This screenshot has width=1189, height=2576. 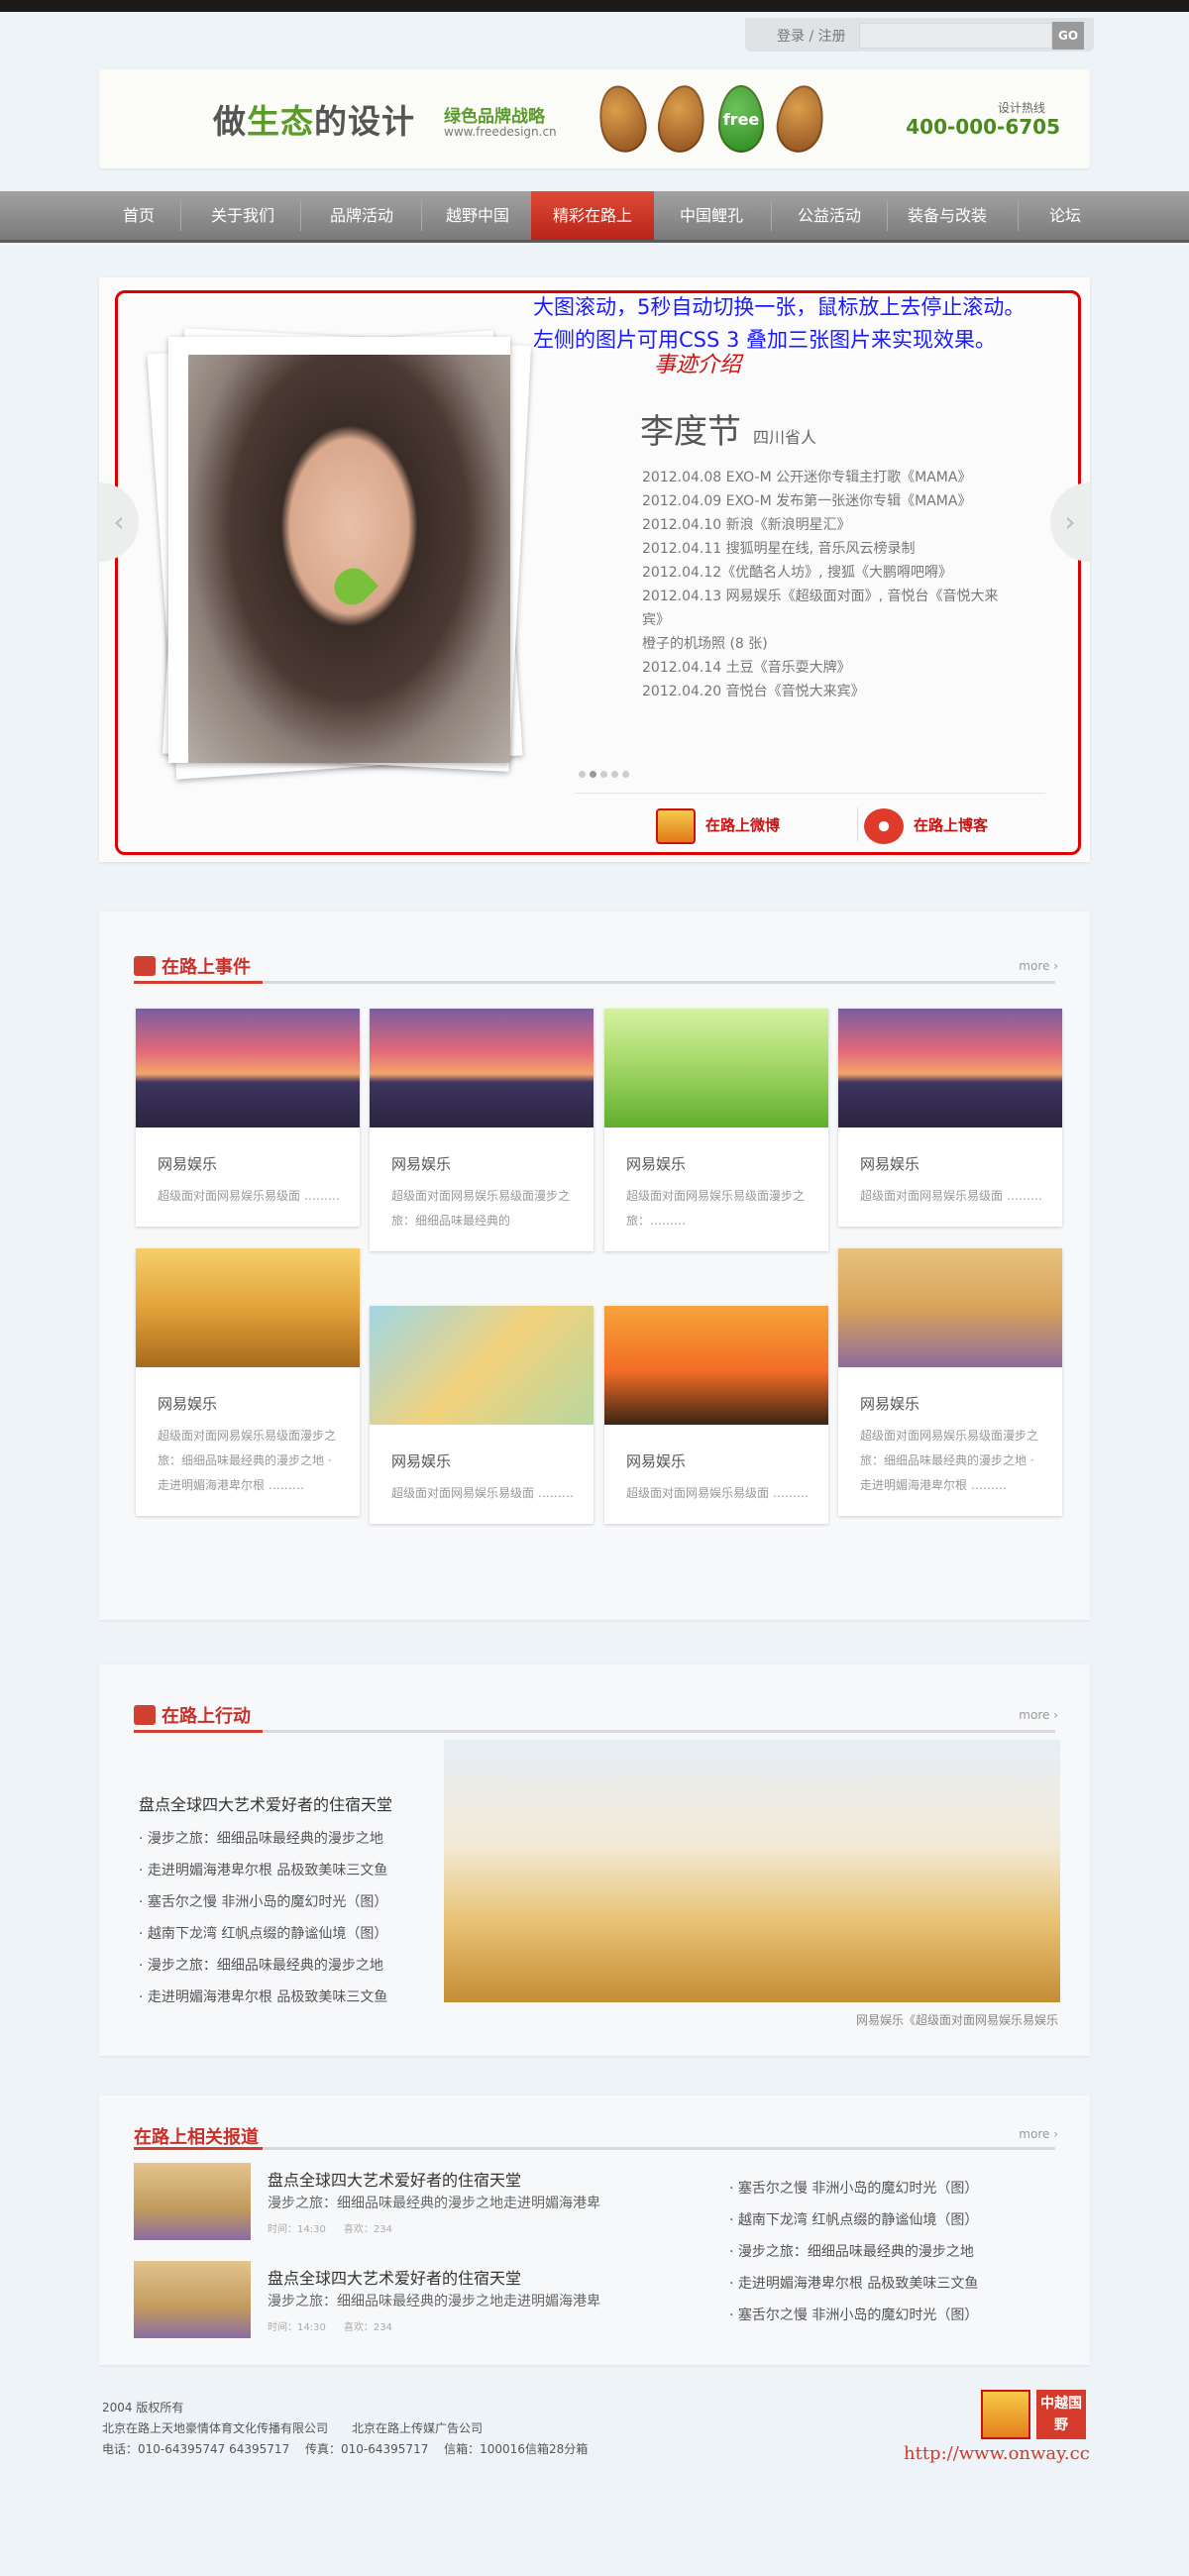 I want to click on nav-item-gear: 装备与改装, so click(x=947, y=215).